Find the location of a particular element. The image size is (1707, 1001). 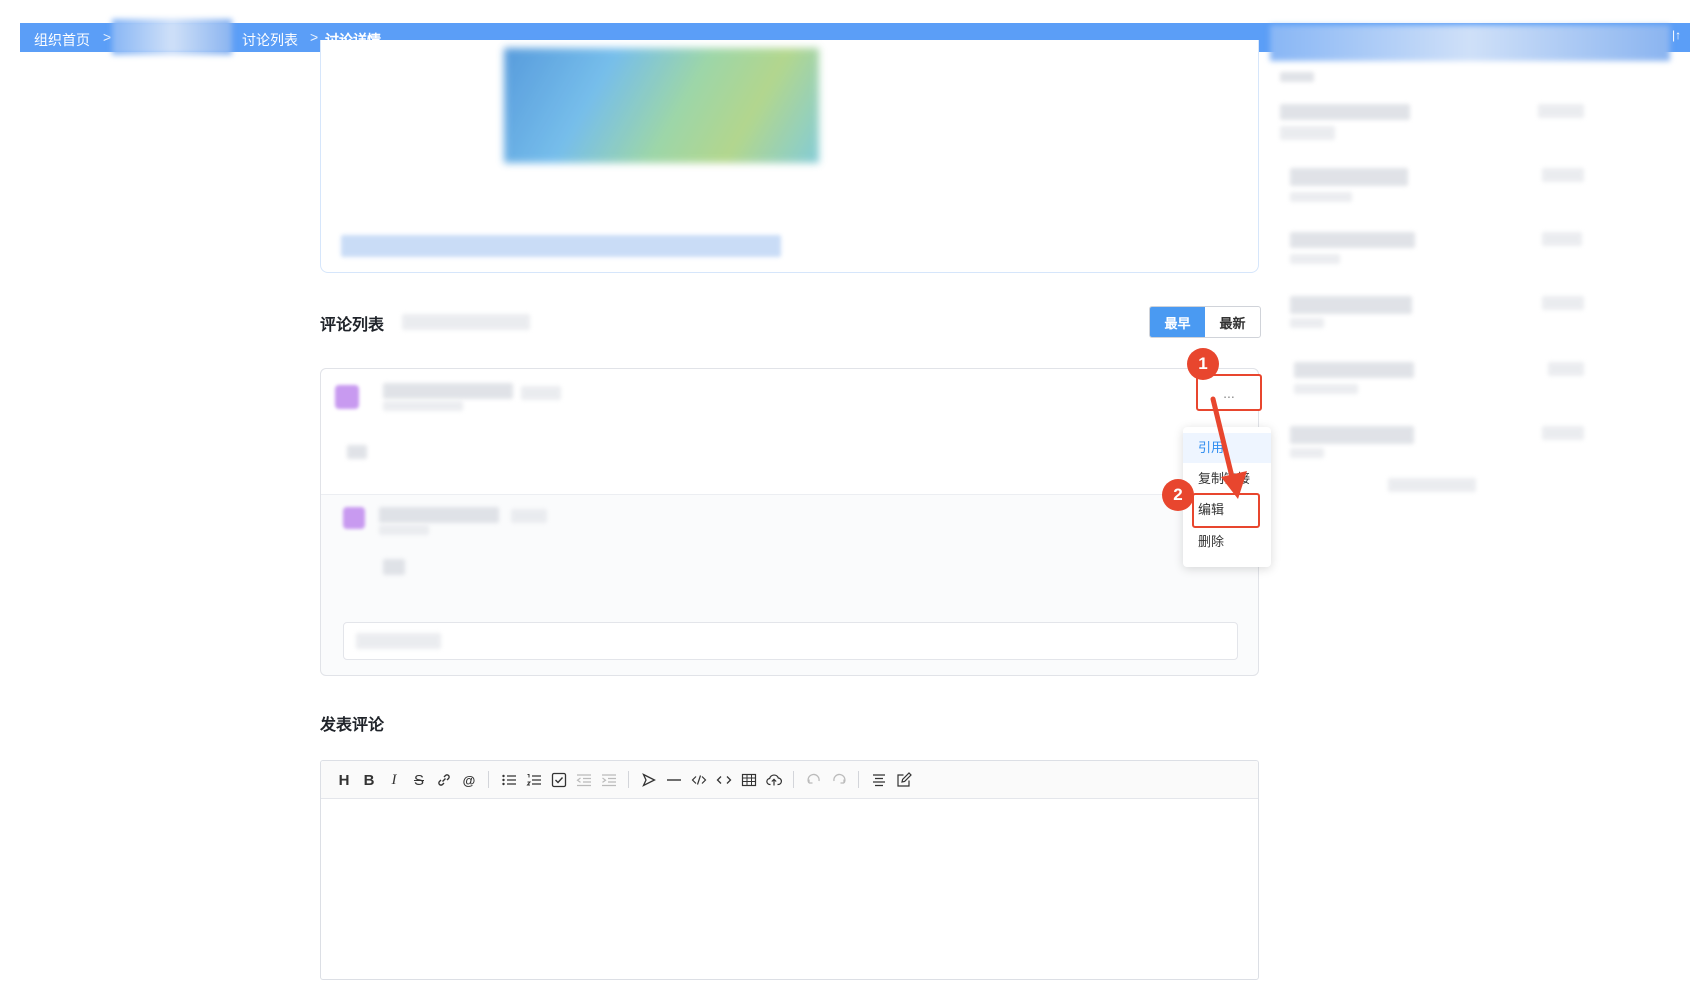

redacted-reply-author is located at coordinates (439, 515).